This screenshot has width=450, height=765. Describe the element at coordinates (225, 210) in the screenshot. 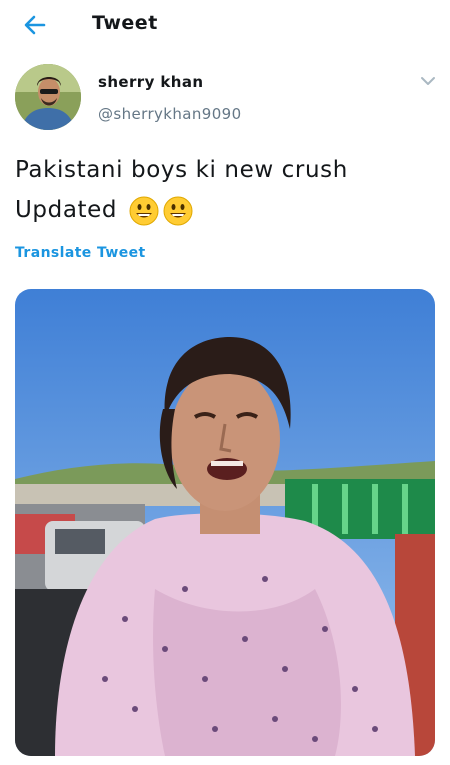

I see `tweet-text-line-2: Updated` at that location.